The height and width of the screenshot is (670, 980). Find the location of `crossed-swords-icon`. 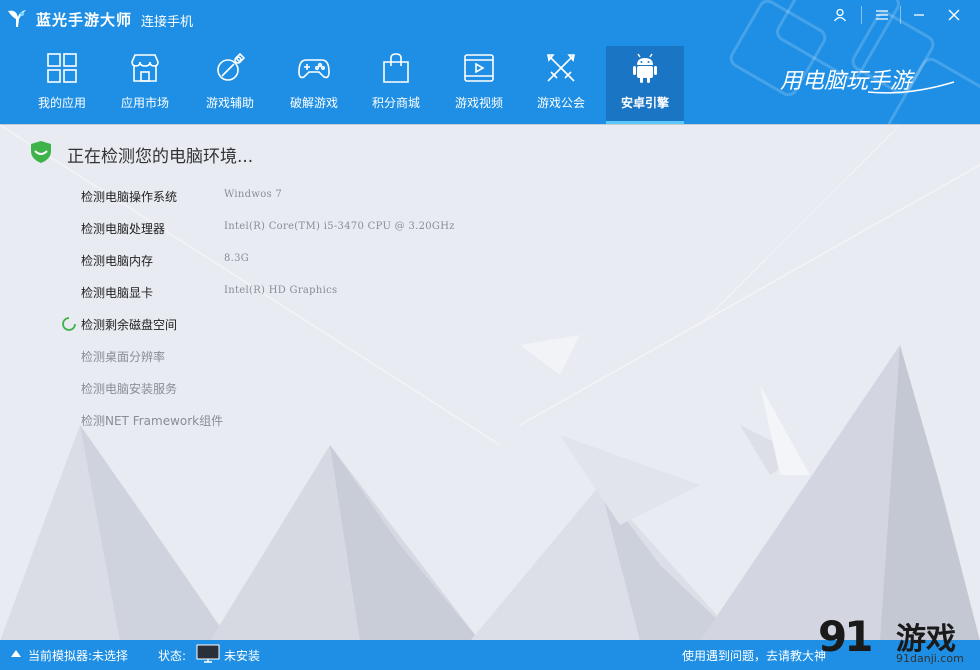

crossed-swords-icon is located at coordinates (561, 68).